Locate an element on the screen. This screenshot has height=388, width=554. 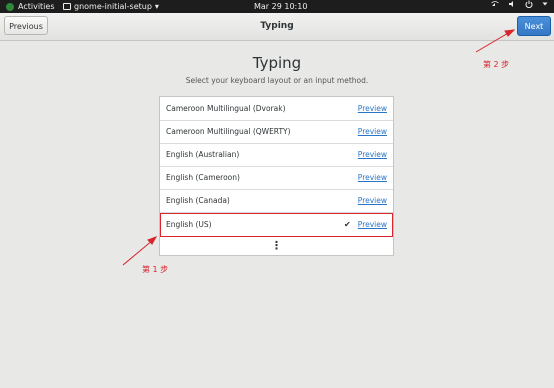
step2-label: 第 2 步 is located at coordinates (496, 64).